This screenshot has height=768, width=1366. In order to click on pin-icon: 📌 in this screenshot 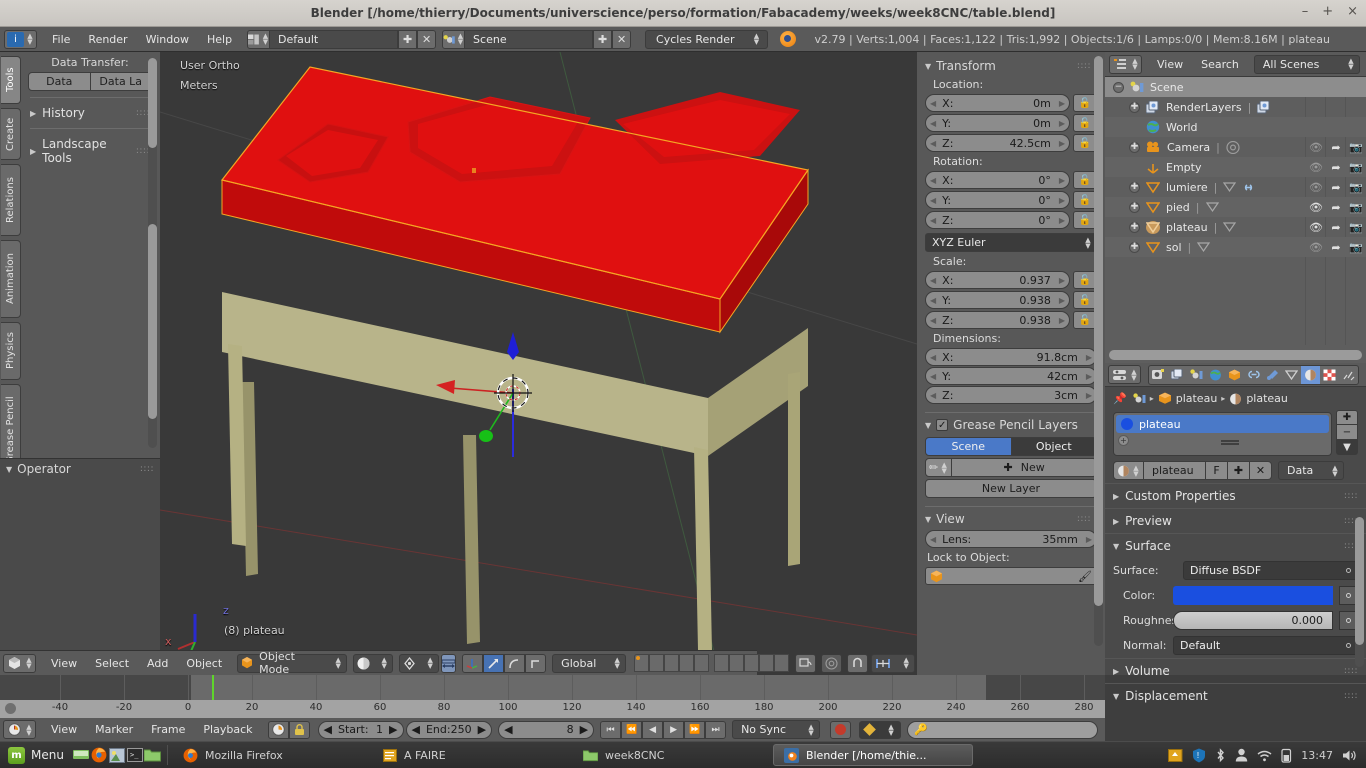, I will do `click(1120, 398)`.